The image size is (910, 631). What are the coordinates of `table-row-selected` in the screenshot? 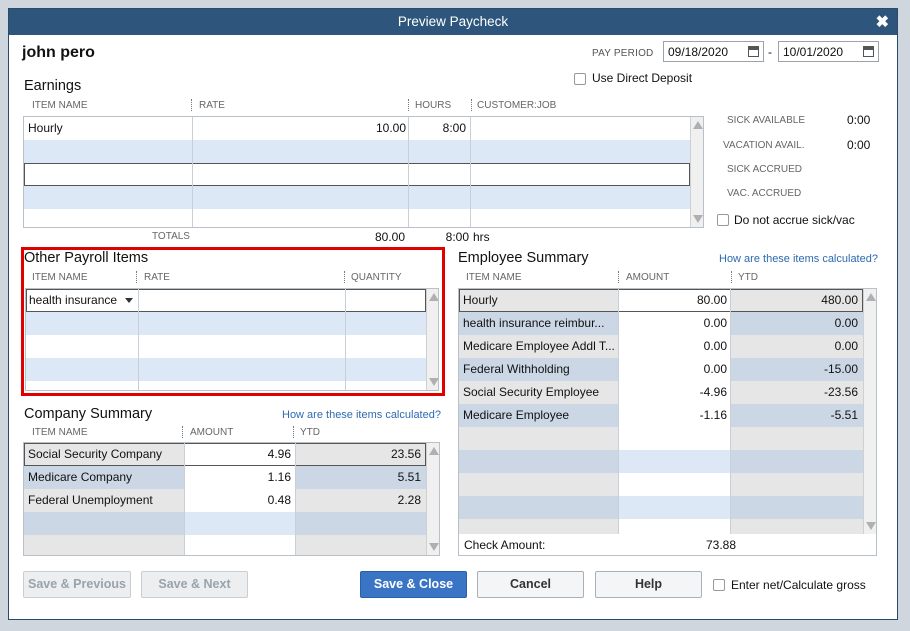 It's located at (357, 174).